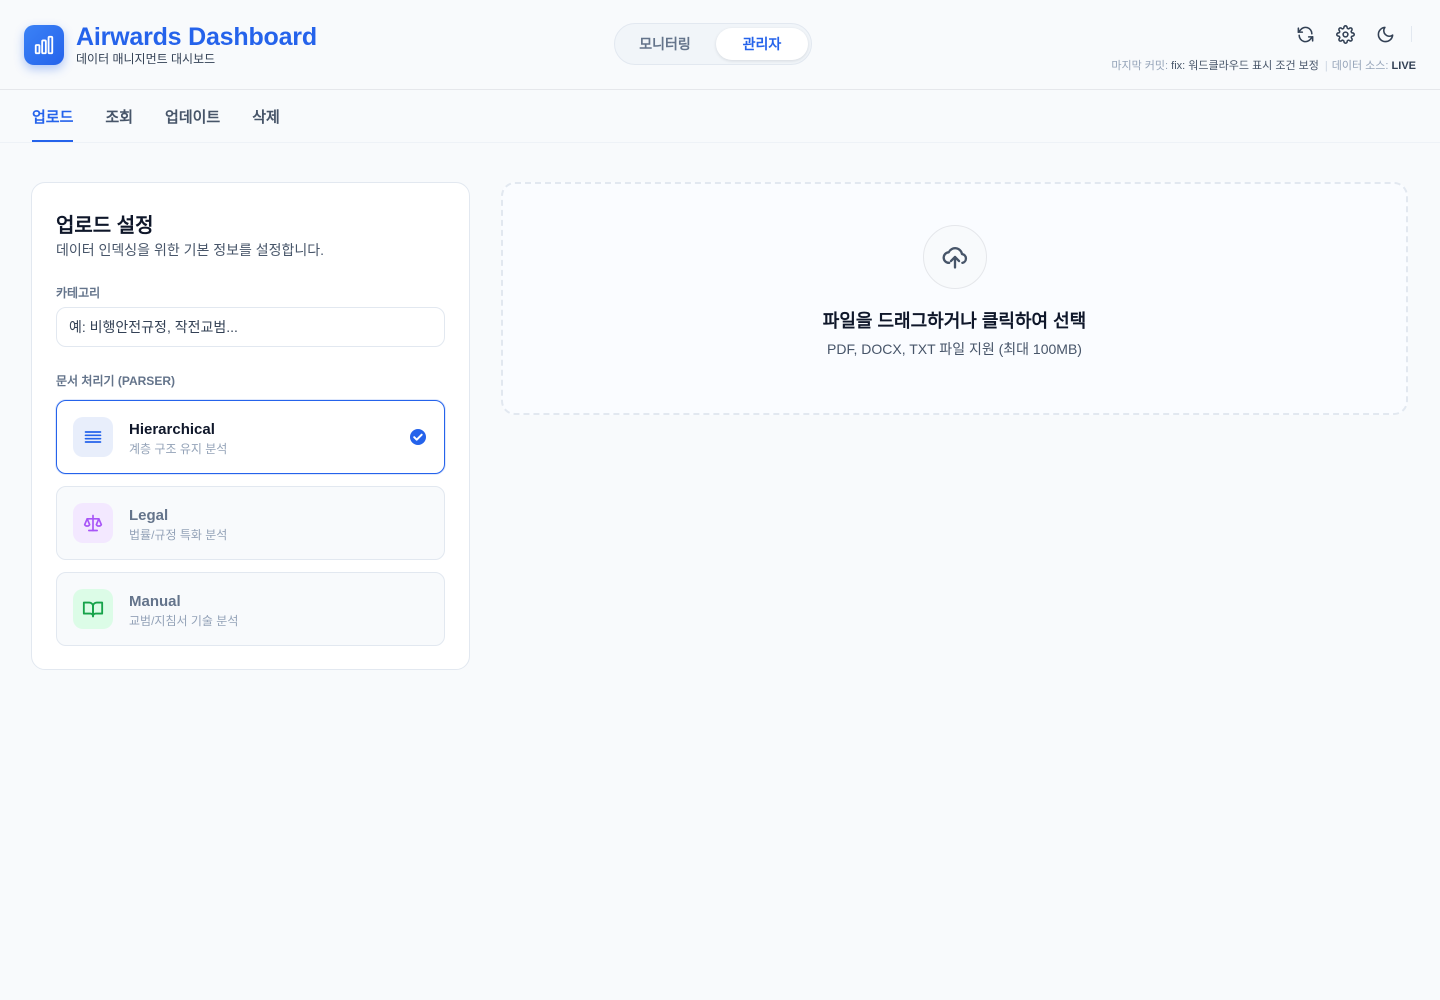 The height and width of the screenshot is (1000, 1440). What do you see at coordinates (1403, 66) in the screenshot?
I see `source-value: LIVE` at bounding box center [1403, 66].